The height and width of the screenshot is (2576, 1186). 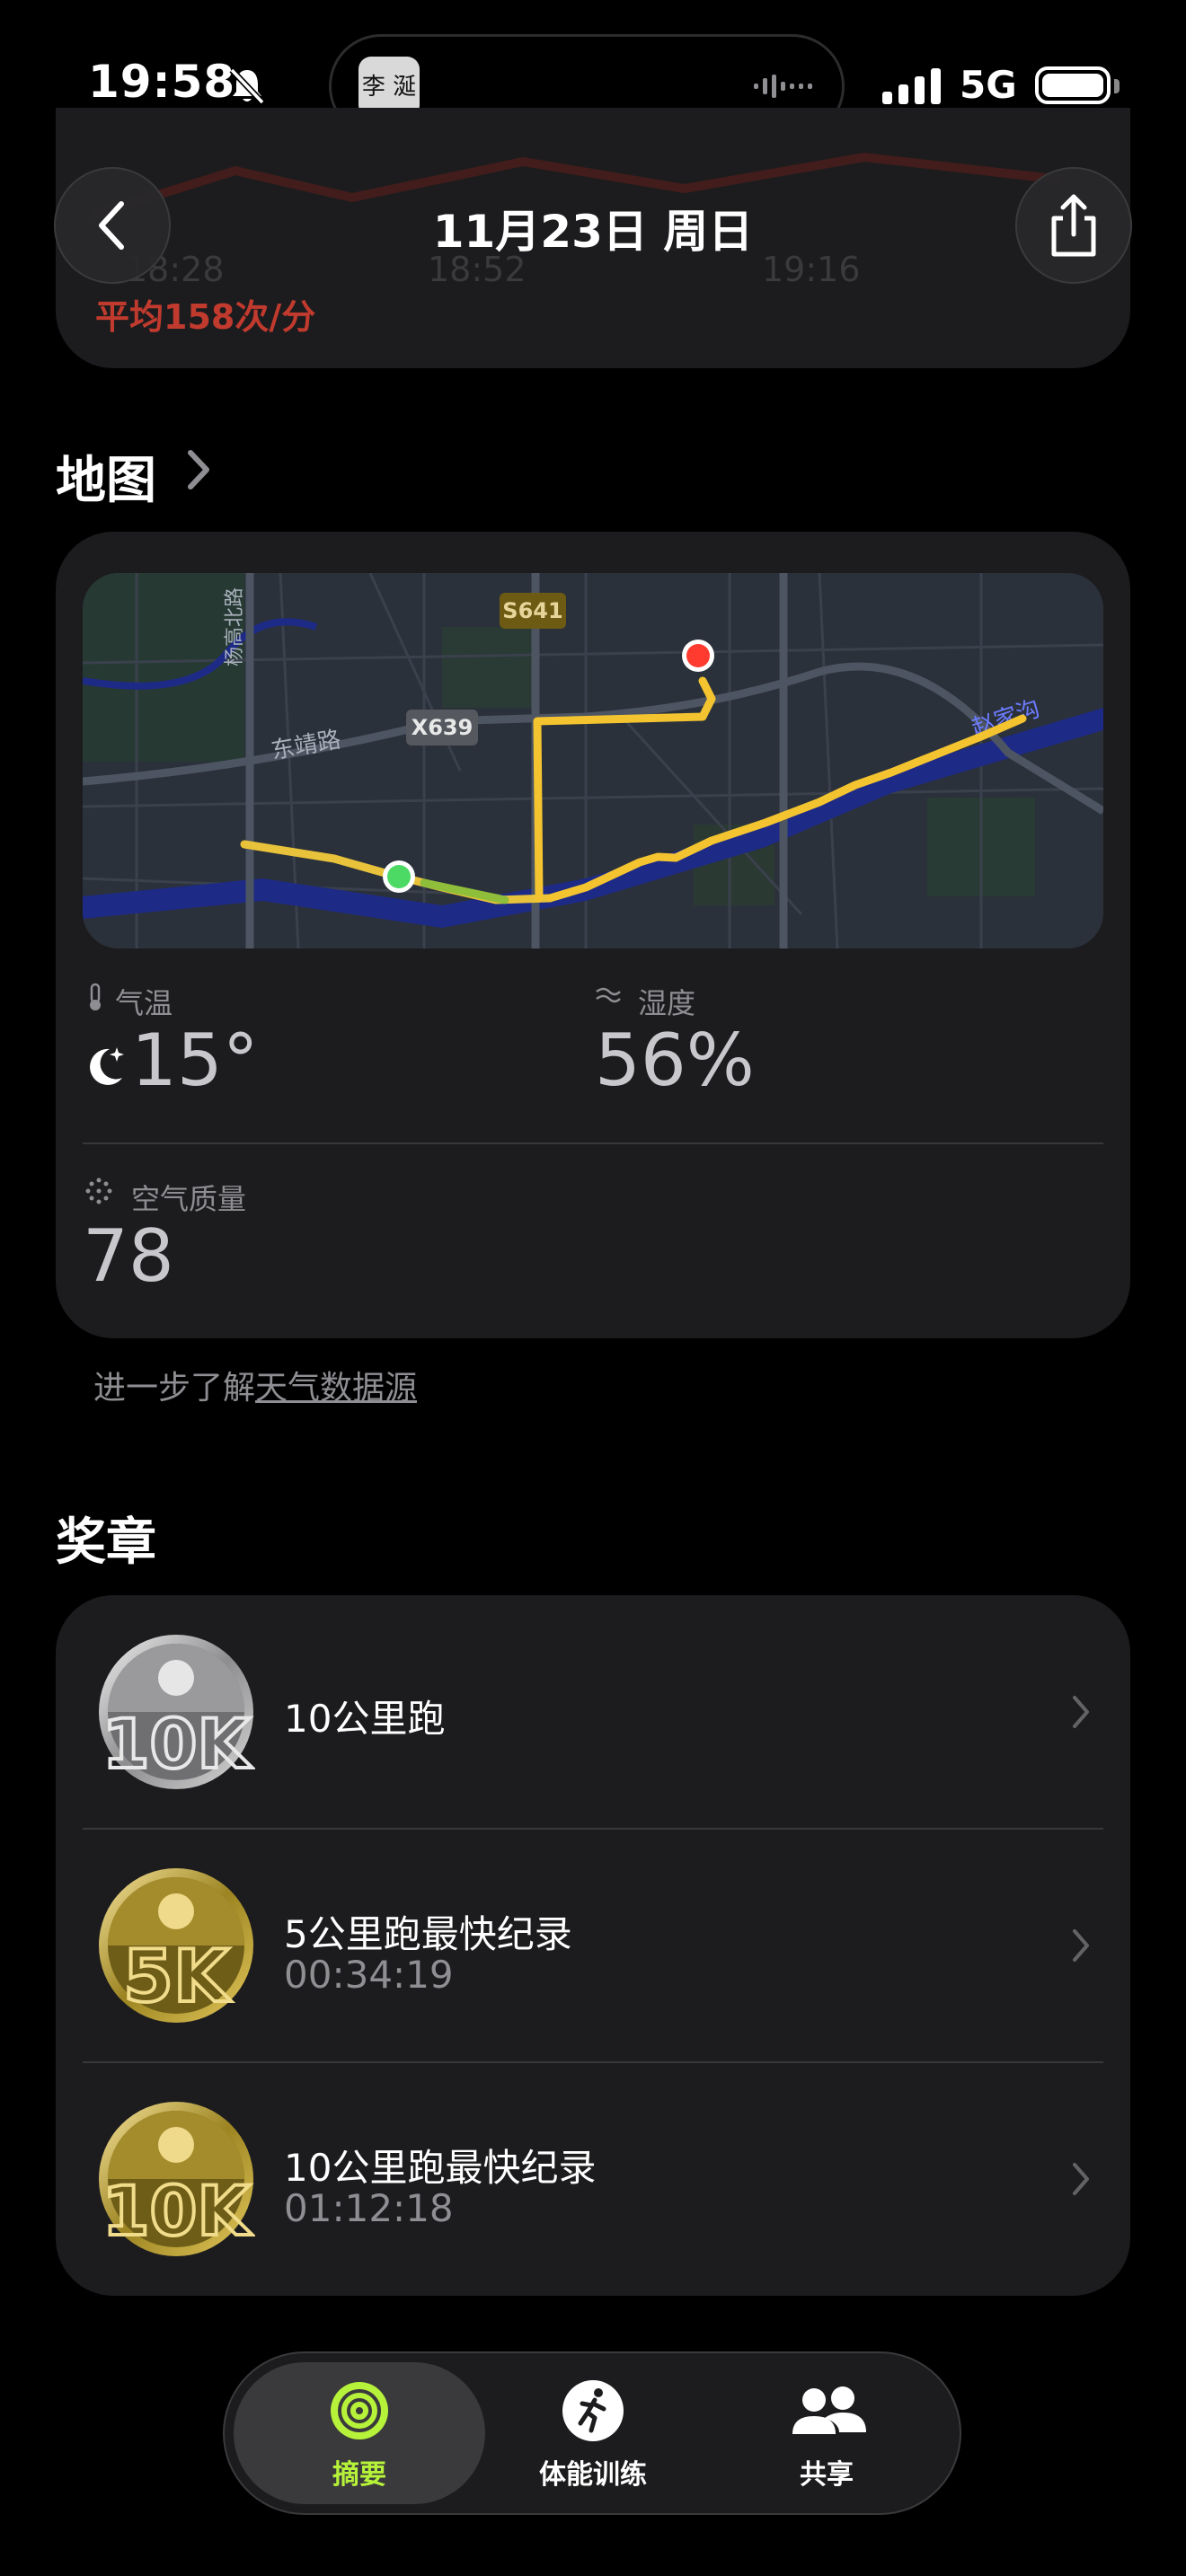 I want to click on humidity-value: 56%, so click(x=675, y=1060).